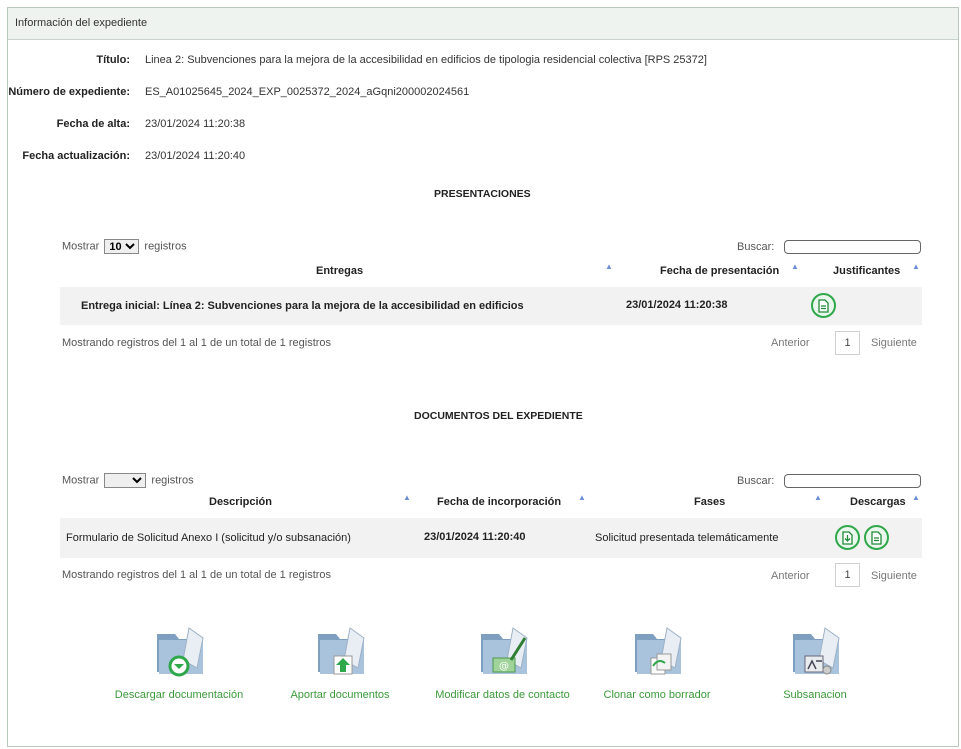 Image resolution: width=961 pixels, height=749 pixels. What do you see at coordinates (340, 695) in the screenshot?
I see `aportar-documentos-label: Aportar documentos` at bounding box center [340, 695].